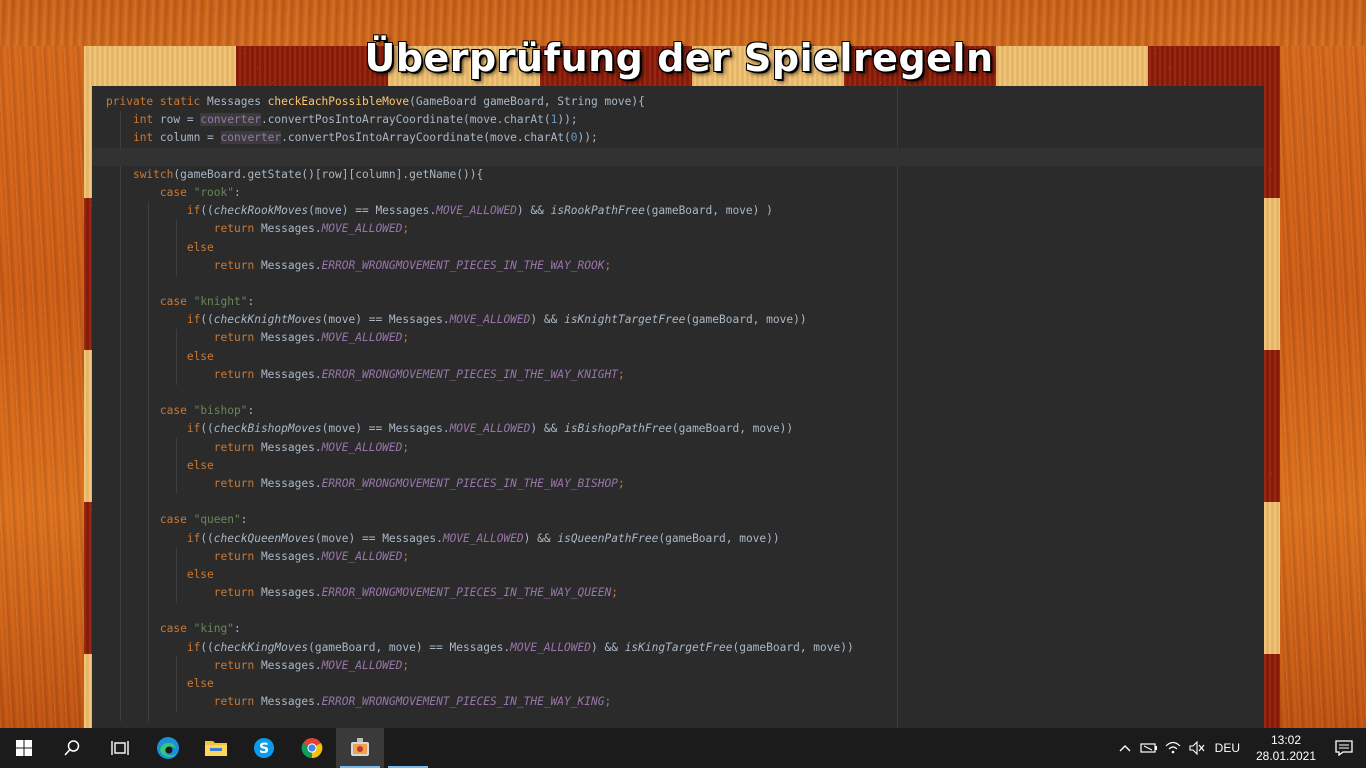  Describe the element at coordinates (220, 411) in the screenshot. I see `code-token: "bishop"` at that location.